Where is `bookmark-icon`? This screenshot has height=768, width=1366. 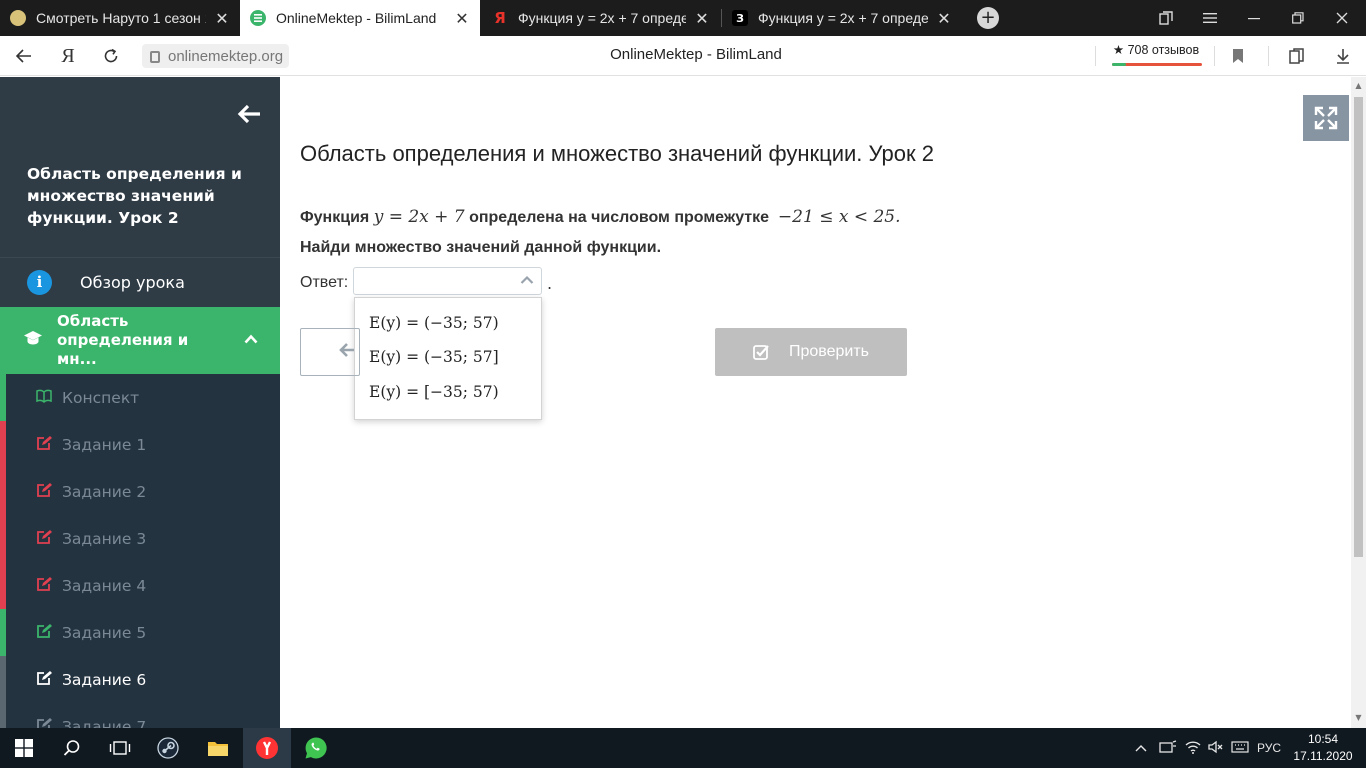 bookmark-icon is located at coordinates (1238, 56).